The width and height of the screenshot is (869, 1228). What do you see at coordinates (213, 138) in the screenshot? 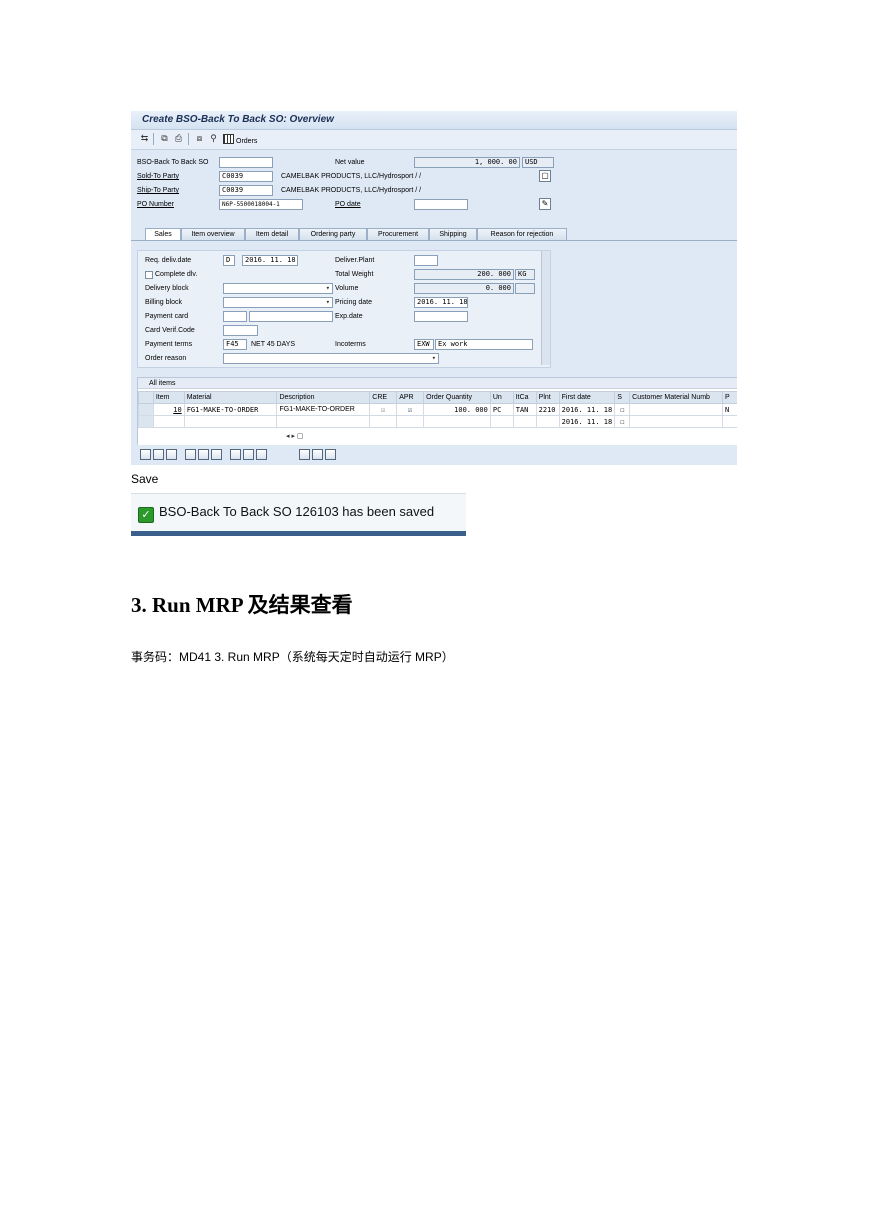
I see `partners-icon: ⚲` at bounding box center [213, 138].